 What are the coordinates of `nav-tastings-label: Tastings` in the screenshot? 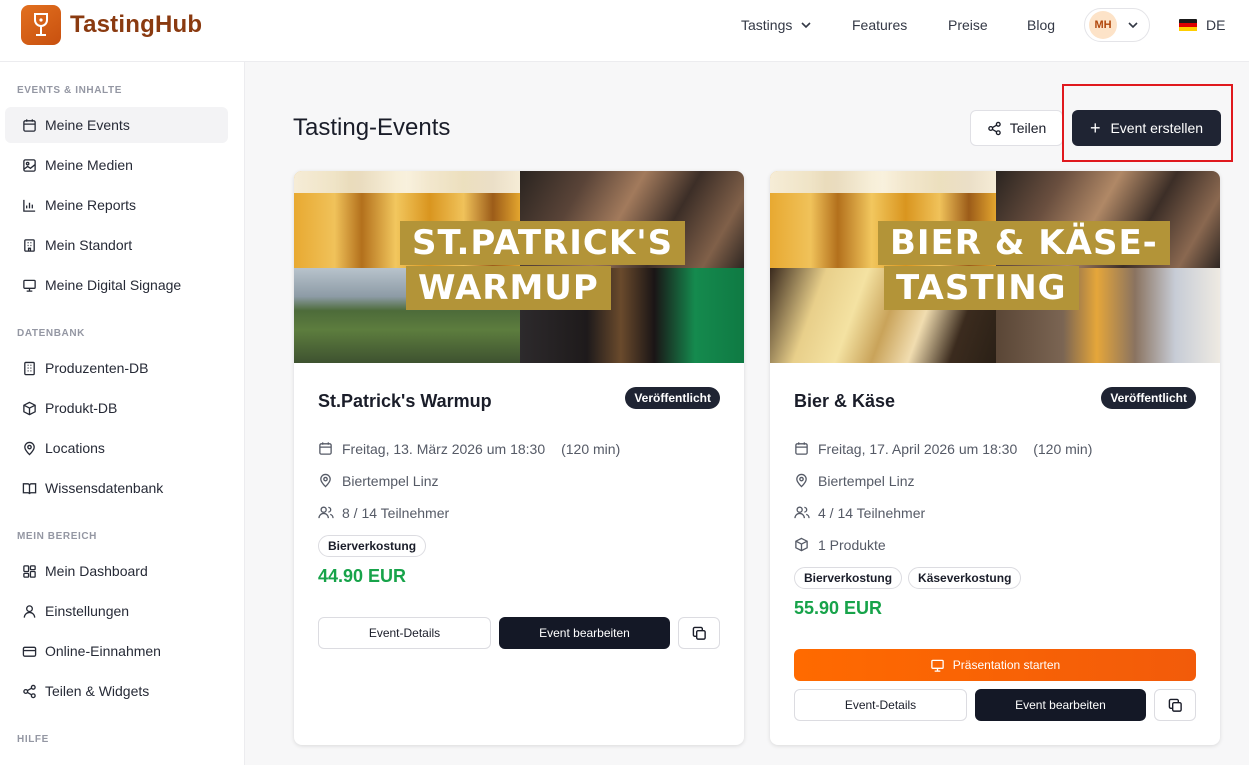 It's located at (767, 25).